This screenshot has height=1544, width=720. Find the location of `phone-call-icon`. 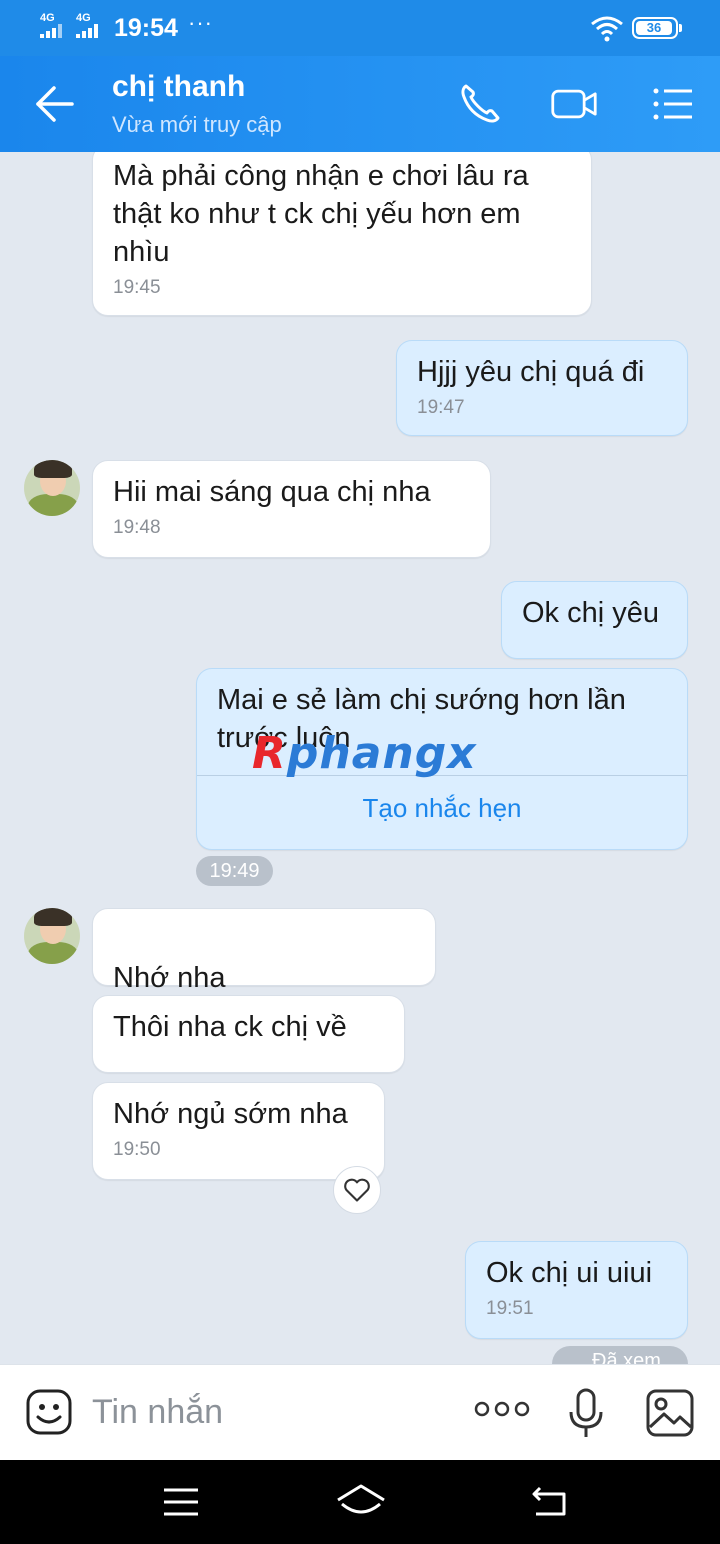

phone-call-icon is located at coordinates (480, 104).